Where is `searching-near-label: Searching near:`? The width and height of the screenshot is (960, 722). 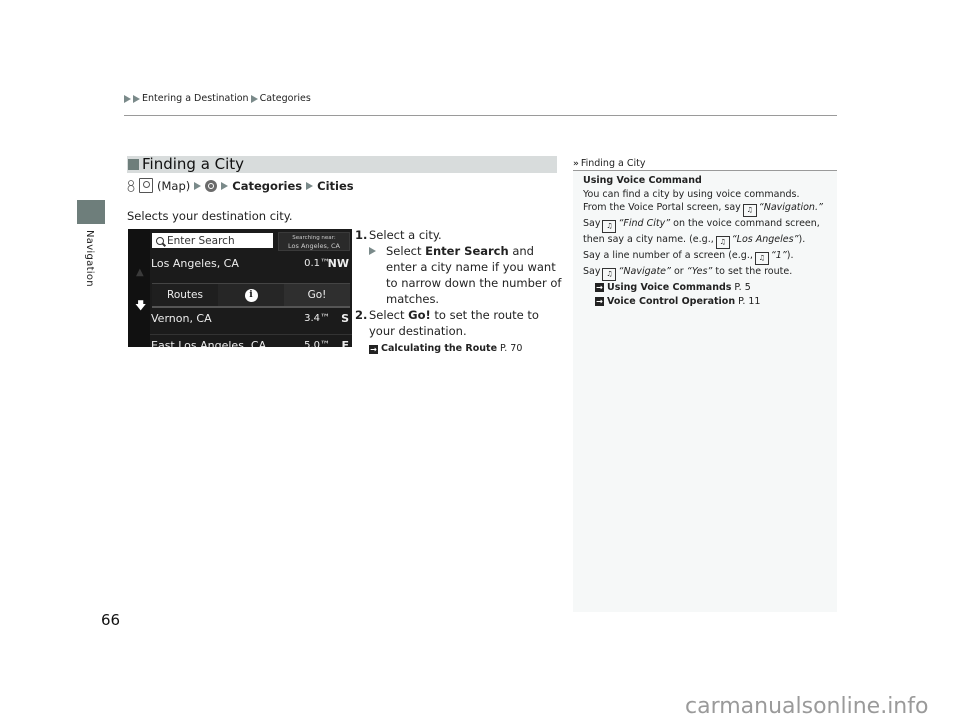 searching-near-label: Searching near: is located at coordinates (314, 238).